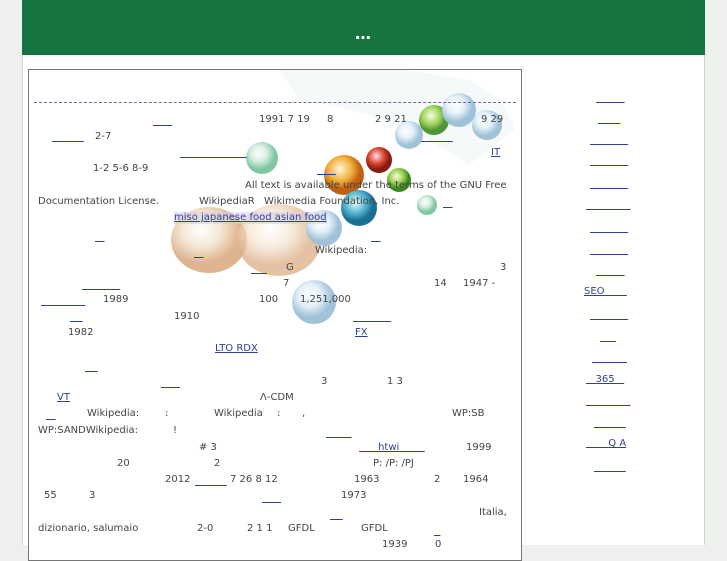  Describe the element at coordinates (88, 430) in the screenshot. I see `content-text: WP:SANDWikipedia:` at that location.